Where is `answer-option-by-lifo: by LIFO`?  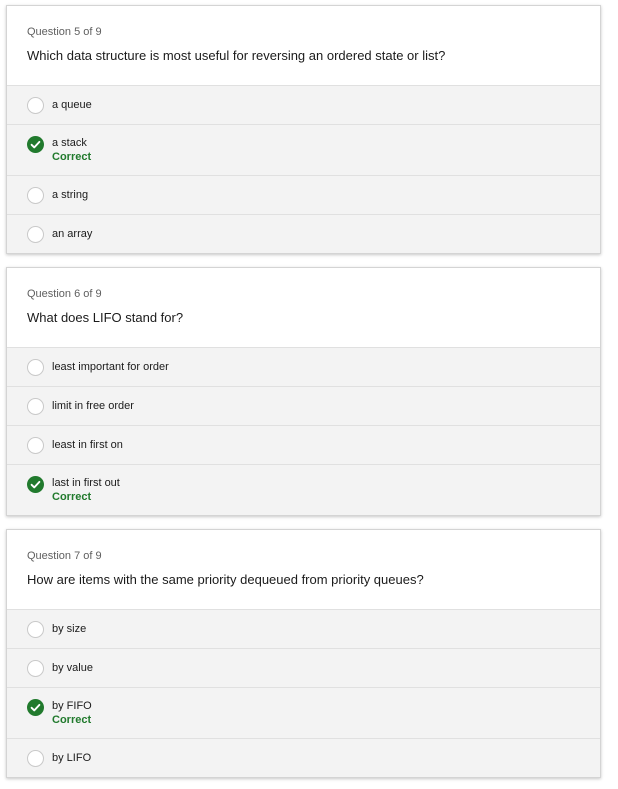 answer-option-by-lifo: by LIFO is located at coordinates (303, 757).